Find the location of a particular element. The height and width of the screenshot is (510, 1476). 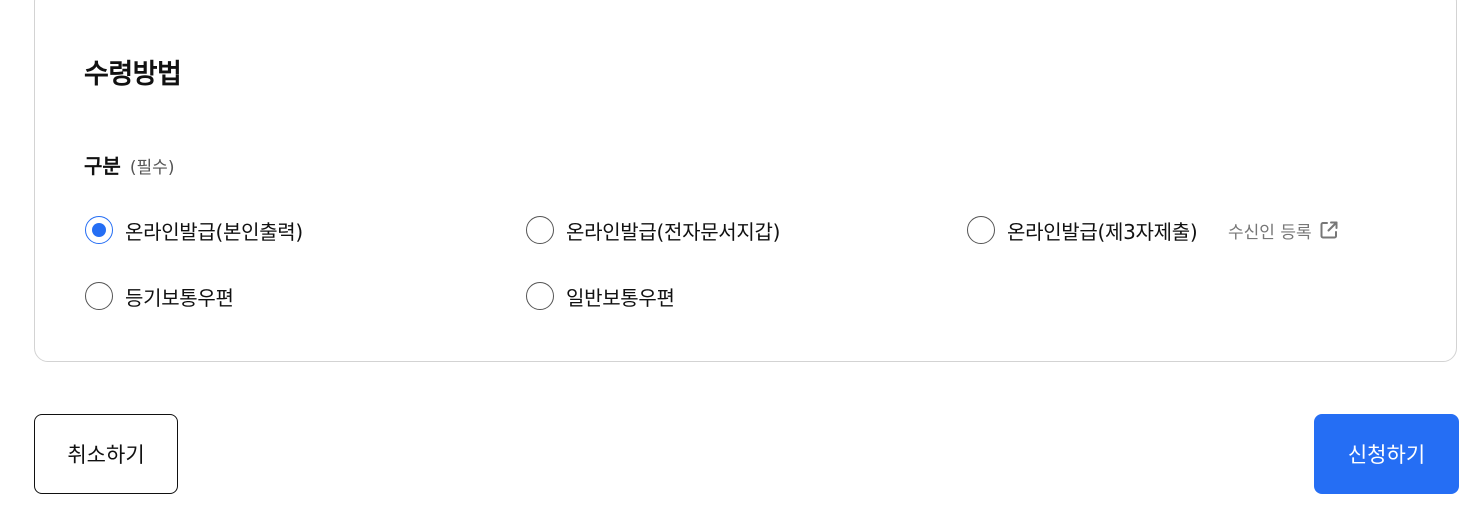

radio-label: 등기보통우편 is located at coordinates (179, 297).